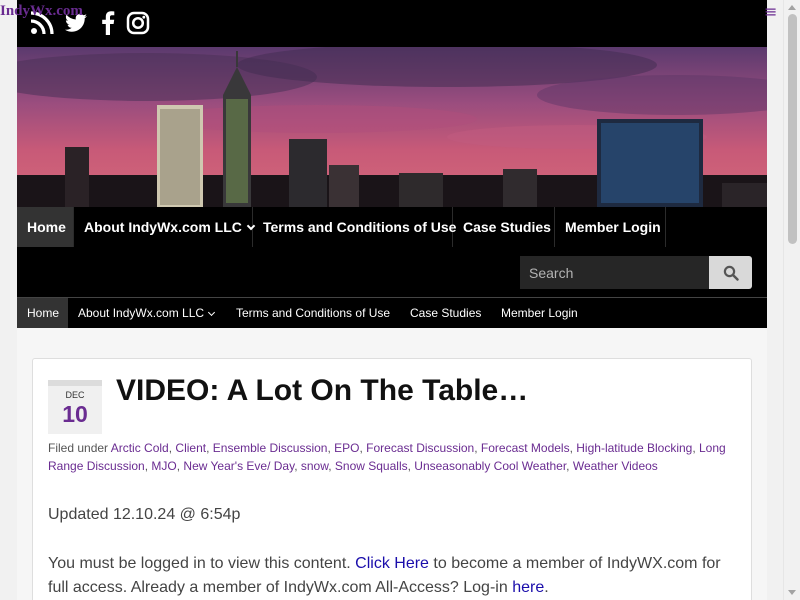 This screenshot has height=600, width=800. What do you see at coordinates (238, 466) in the screenshot?
I see `category-link: New Year's Eve/ Day` at bounding box center [238, 466].